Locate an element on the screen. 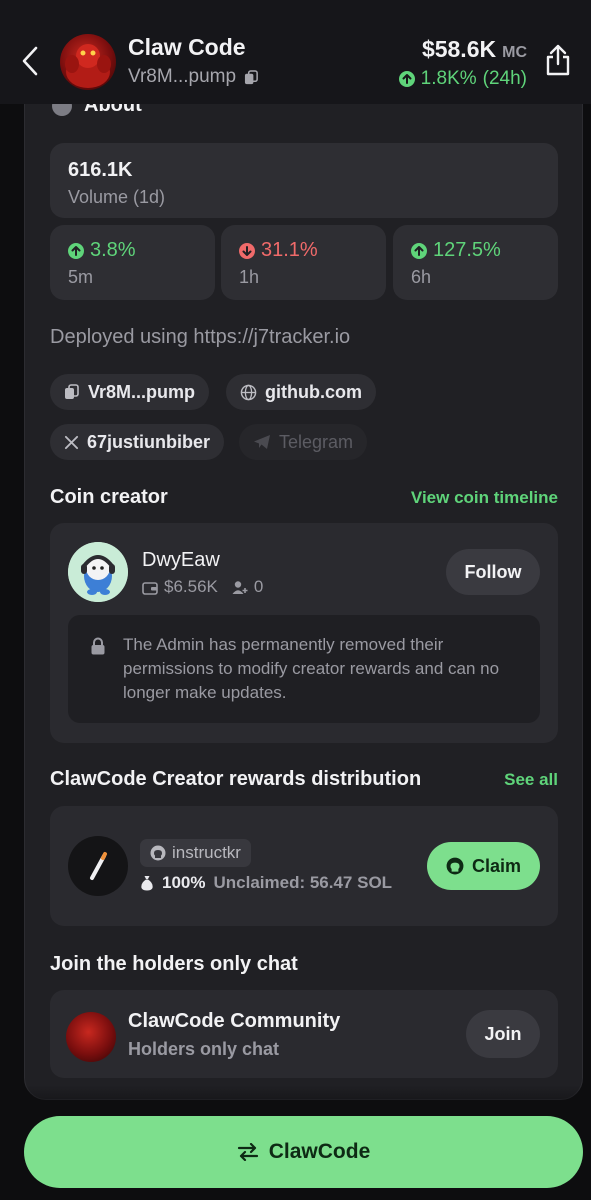 The width and height of the screenshot is (591, 1200). stat-label: 1h is located at coordinates (249, 277).